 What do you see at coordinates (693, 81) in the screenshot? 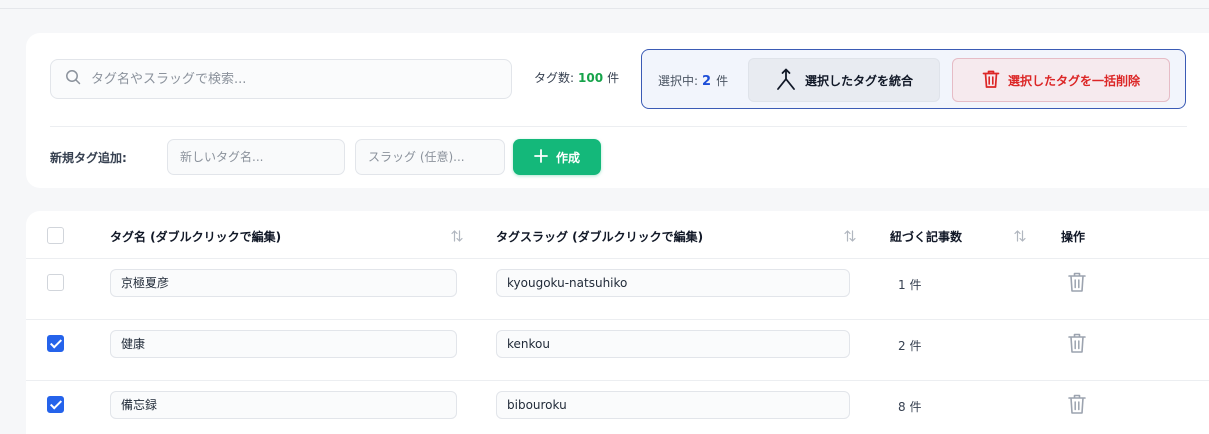
I see `selection-count: 選択中: 2 件` at bounding box center [693, 81].